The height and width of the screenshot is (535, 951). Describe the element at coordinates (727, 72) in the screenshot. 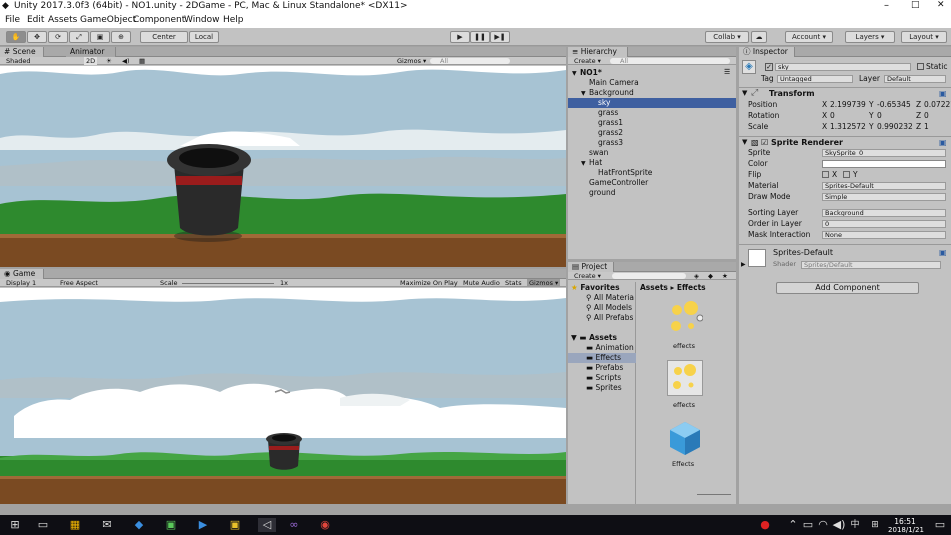

I see `scene-menu-icon: ☰` at that location.